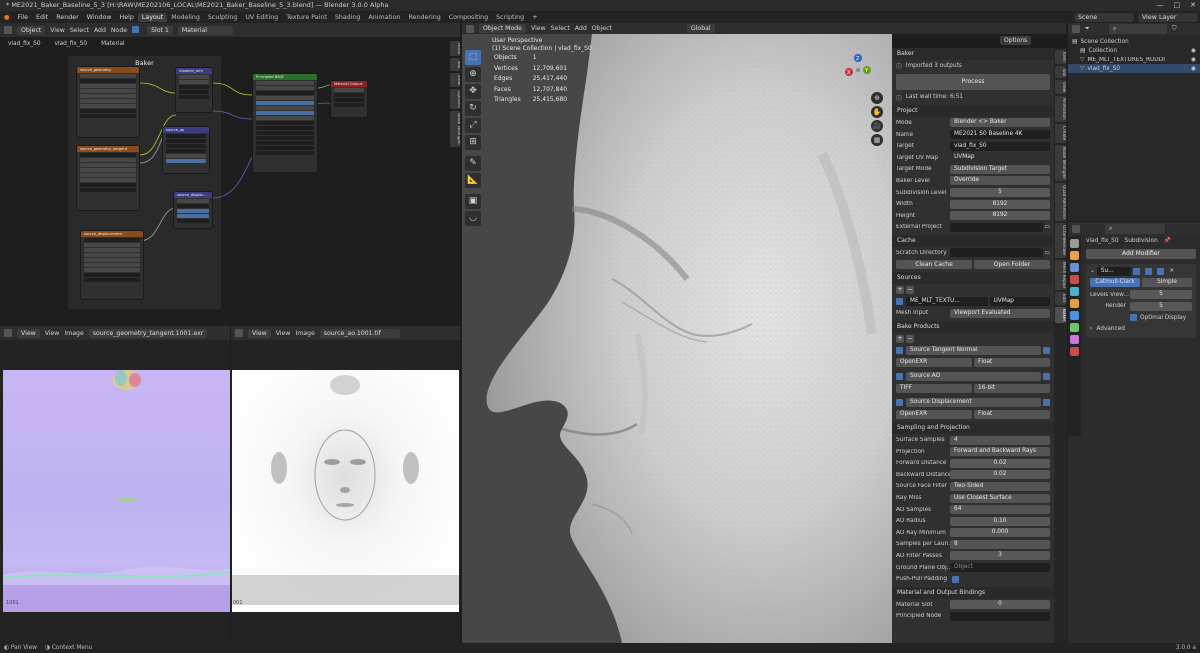 This screenshot has width=1200, height=653. What do you see at coordinates (1060, 298) in the screenshot?
I see `npanel-tab-edit: Edit` at bounding box center [1060, 298].